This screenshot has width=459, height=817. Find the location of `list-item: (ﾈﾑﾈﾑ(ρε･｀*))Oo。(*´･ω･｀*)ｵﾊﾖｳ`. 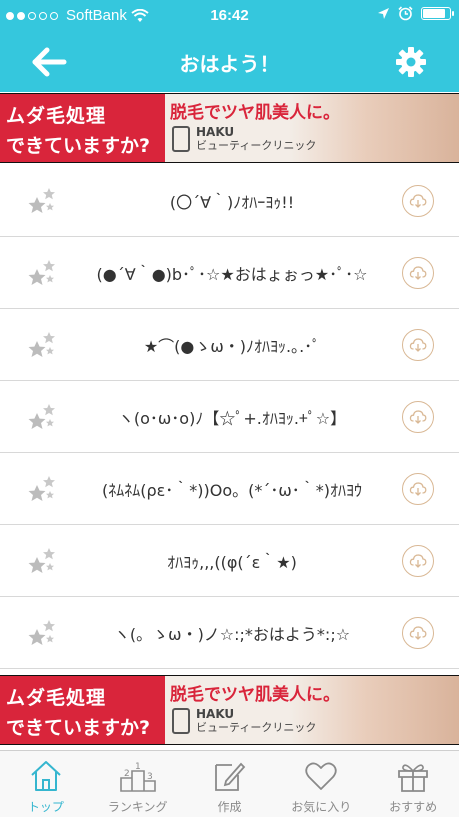

list-item: (ﾈﾑﾈﾑ(ρε･｀*))Oo。(*´･ω･｀*)ｵﾊﾖｳ is located at coordinates (229, 489).